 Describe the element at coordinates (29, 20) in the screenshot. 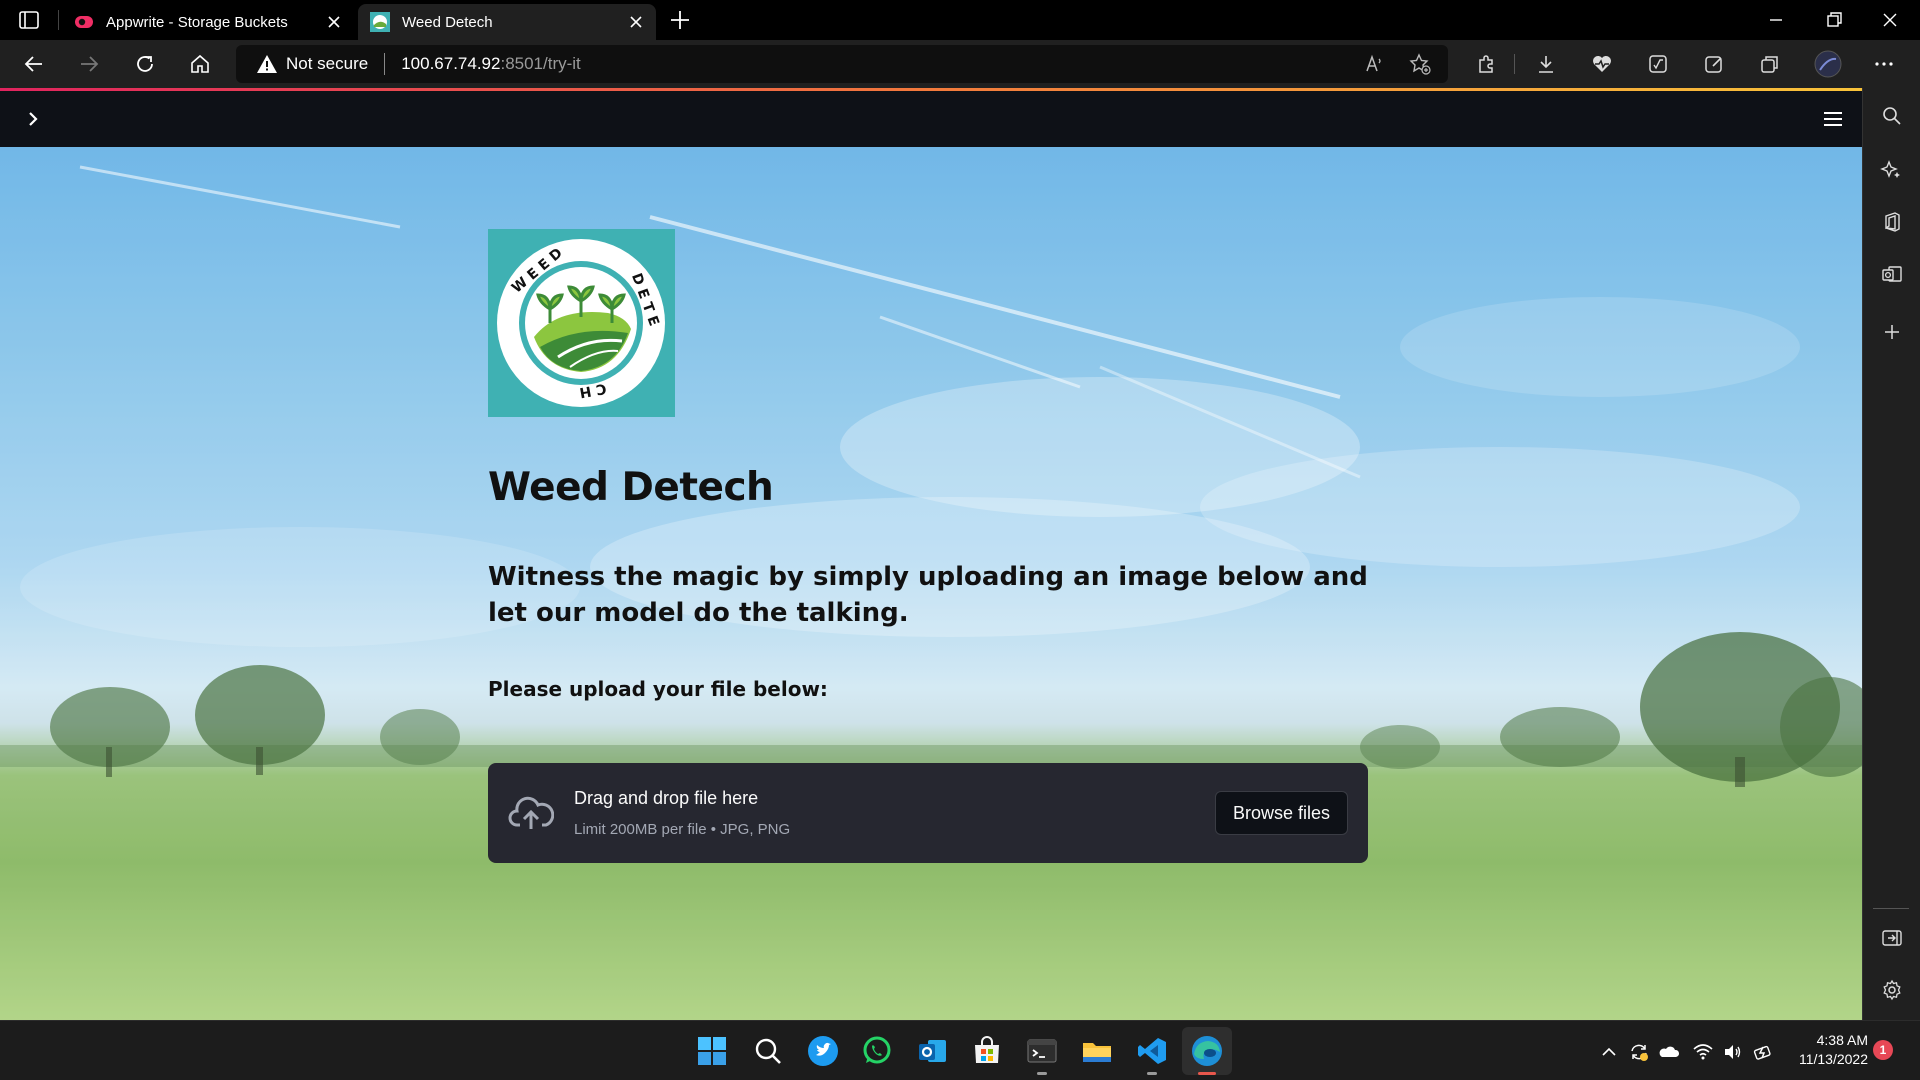

I see `tab-actions-icon` at that location.